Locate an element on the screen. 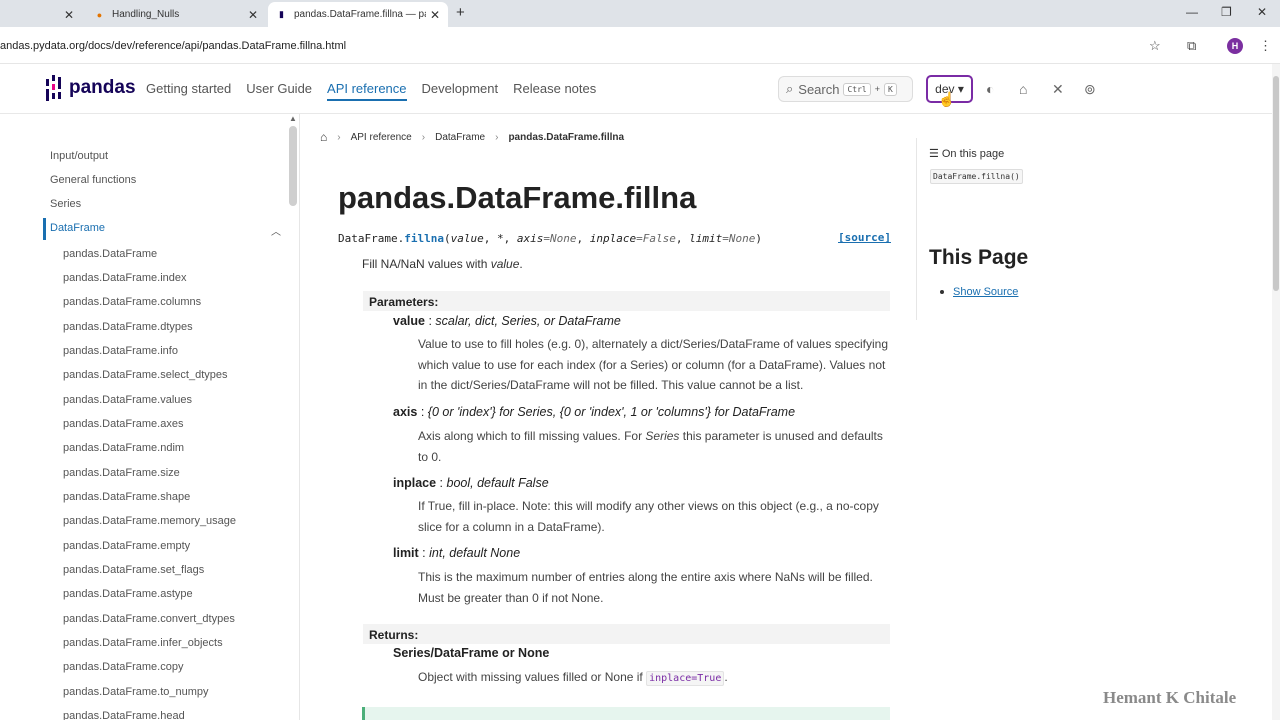 This screenshot has height=720, width=1280. sidebar-subitem: pandas.DataFrame.memory_usage is located at coordinates (149, 521).